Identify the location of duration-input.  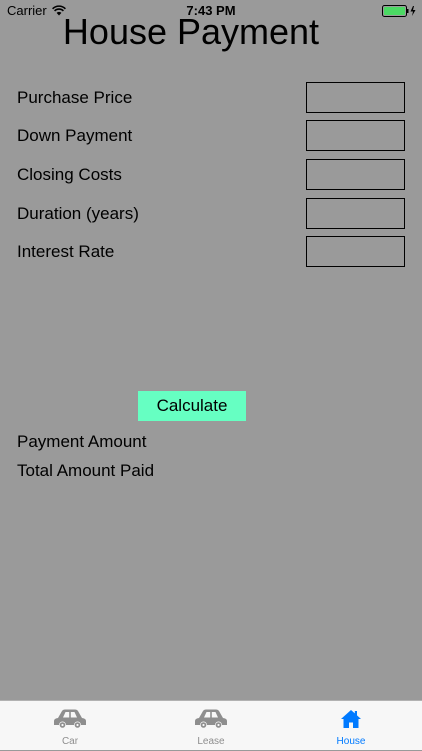
(355, 213).